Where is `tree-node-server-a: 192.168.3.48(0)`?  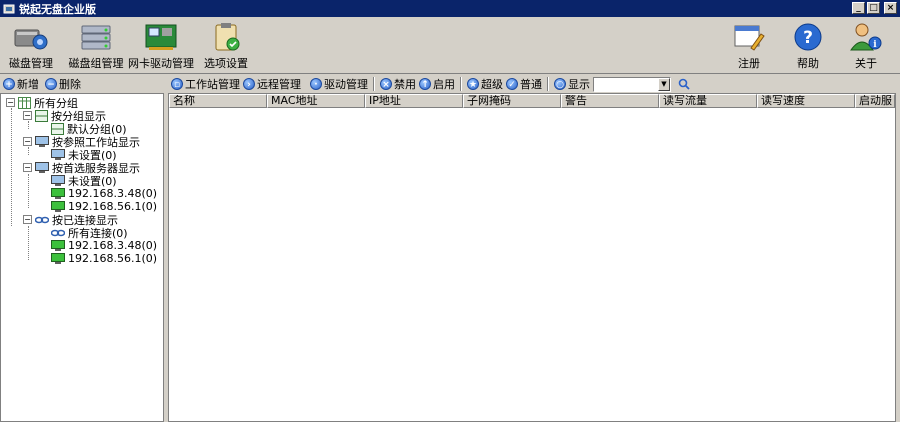
tree-node-server-a: 192.168.3.48(0) is located at coordinates (104, 193).